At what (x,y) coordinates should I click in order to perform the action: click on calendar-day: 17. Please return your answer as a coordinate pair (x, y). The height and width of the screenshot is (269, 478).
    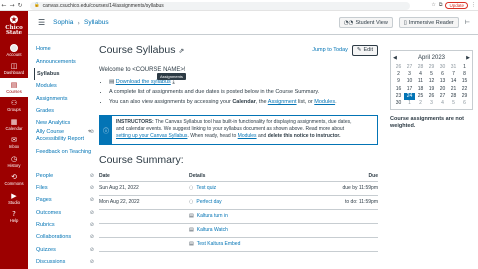
    Looking at the image, I should click on (409, 89).